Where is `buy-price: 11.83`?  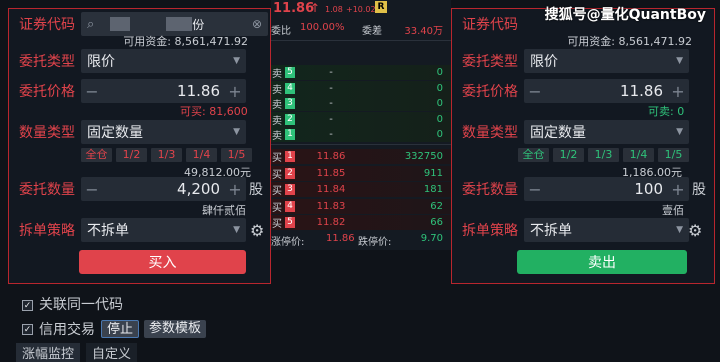
buy-price: 11.83 is located at coordinates (331, 206).